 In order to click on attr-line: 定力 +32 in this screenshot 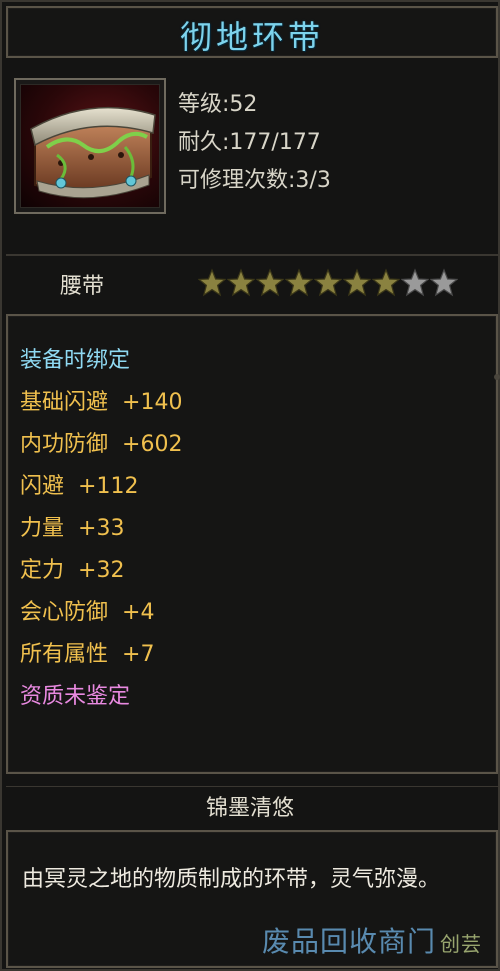, I will do `click(72, 568)`.